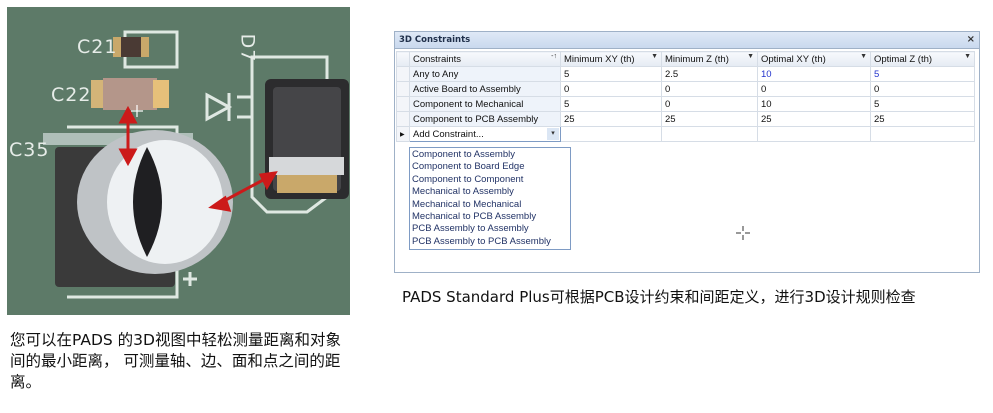  Describe the element at coordinates (490, 217) in the screenshot. I see `dropdown-option: Mechanical to PCB Assembly` at that location.